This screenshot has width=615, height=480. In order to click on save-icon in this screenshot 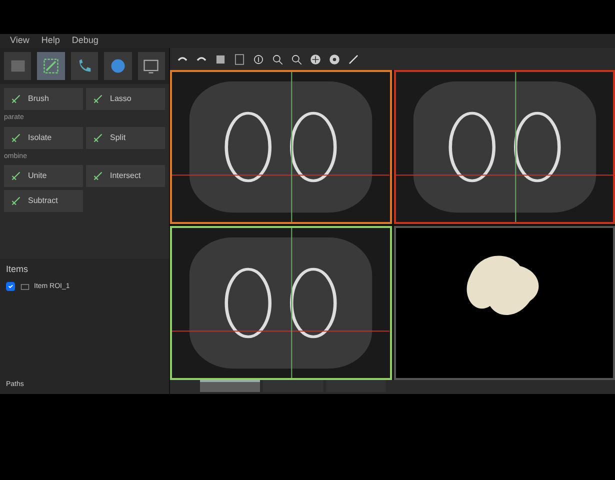, I will do `click(220, 59)`.